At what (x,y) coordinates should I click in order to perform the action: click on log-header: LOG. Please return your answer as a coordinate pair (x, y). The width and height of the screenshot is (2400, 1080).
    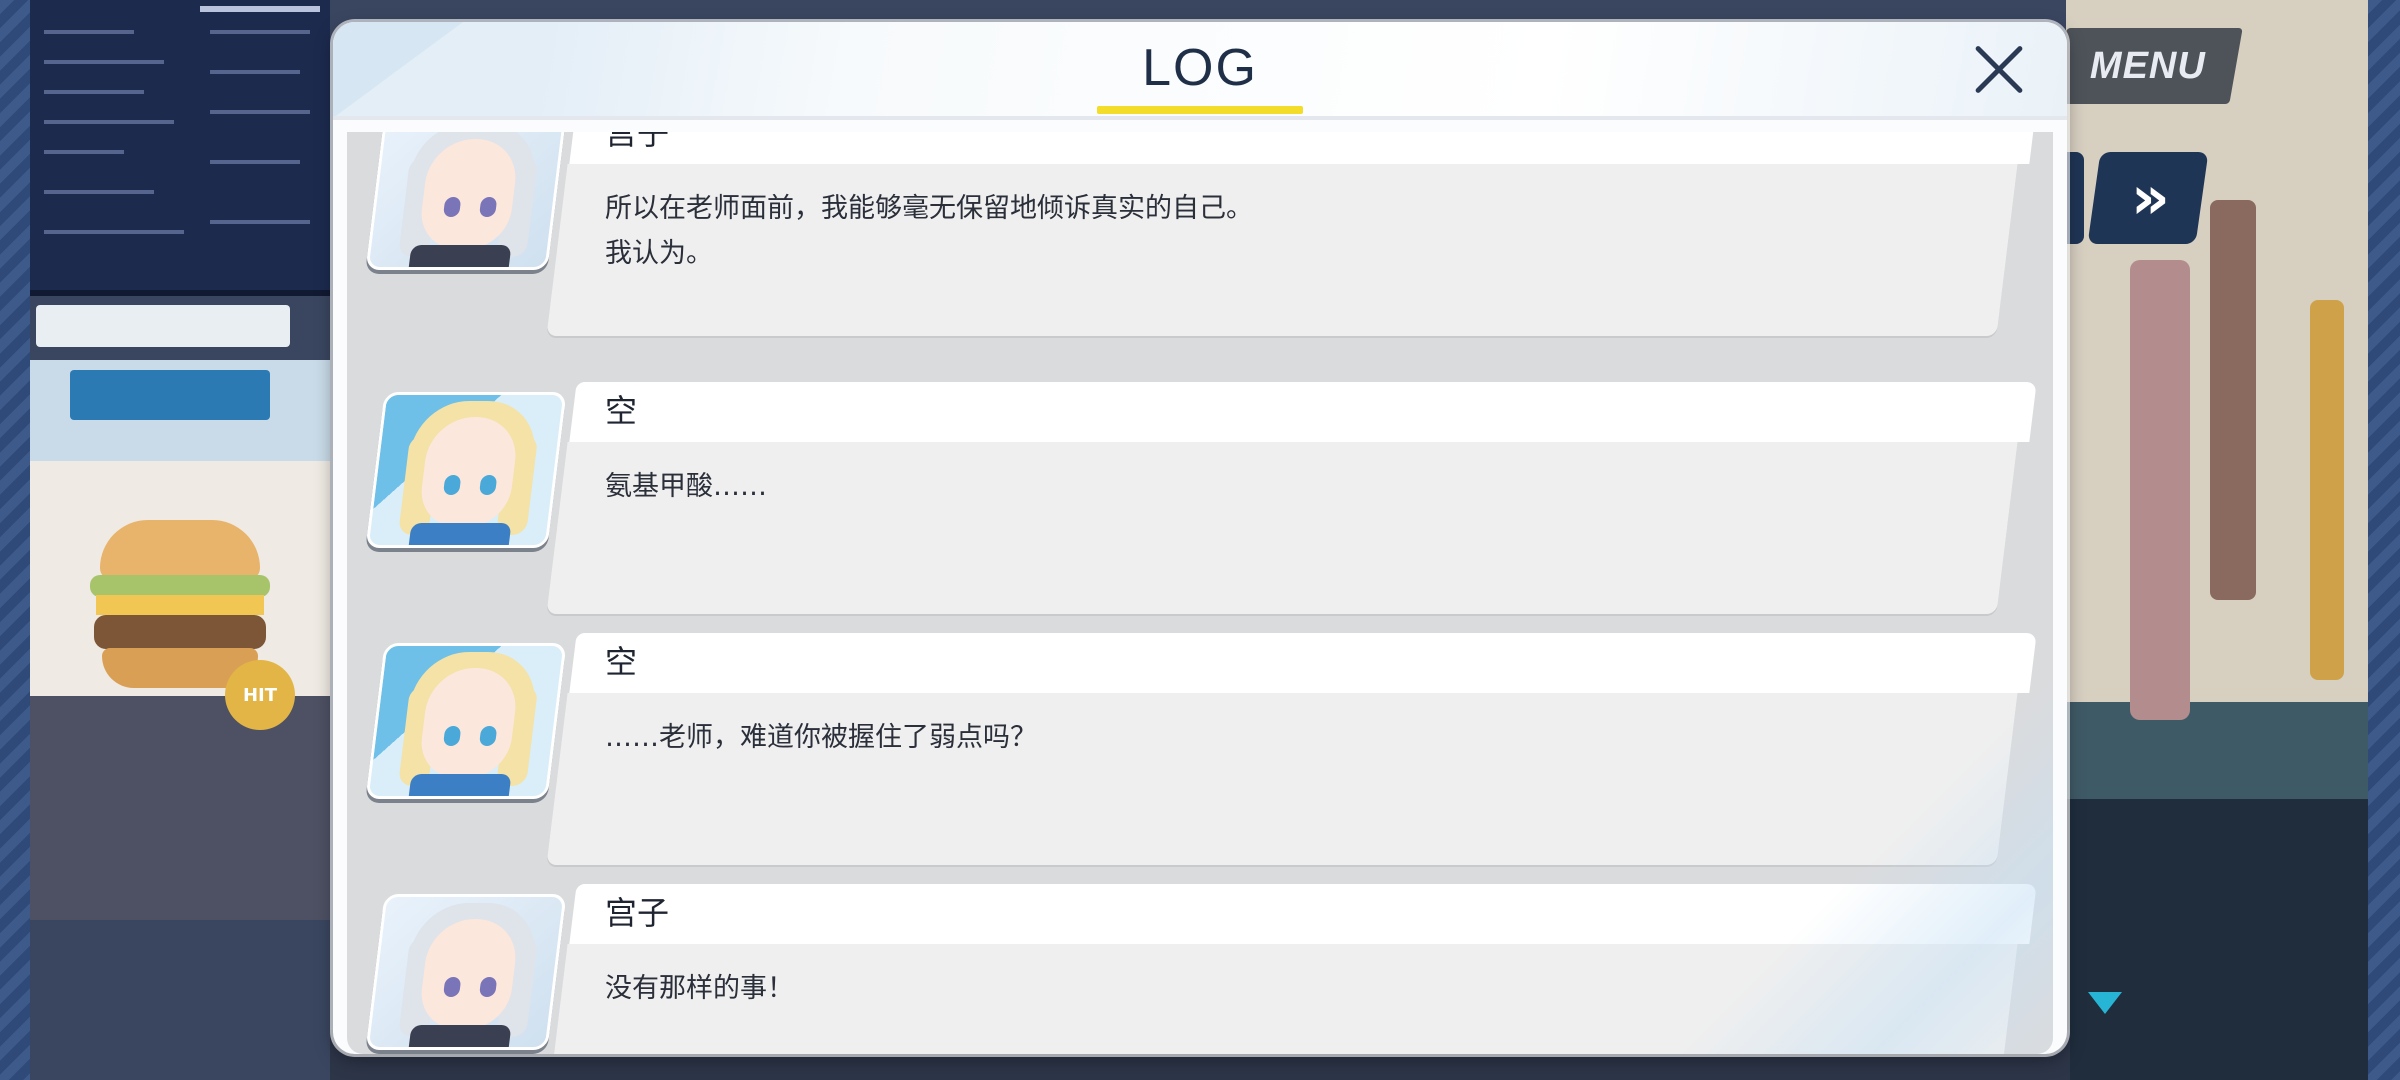
    Looking at the image, I should click on (1200, 70).